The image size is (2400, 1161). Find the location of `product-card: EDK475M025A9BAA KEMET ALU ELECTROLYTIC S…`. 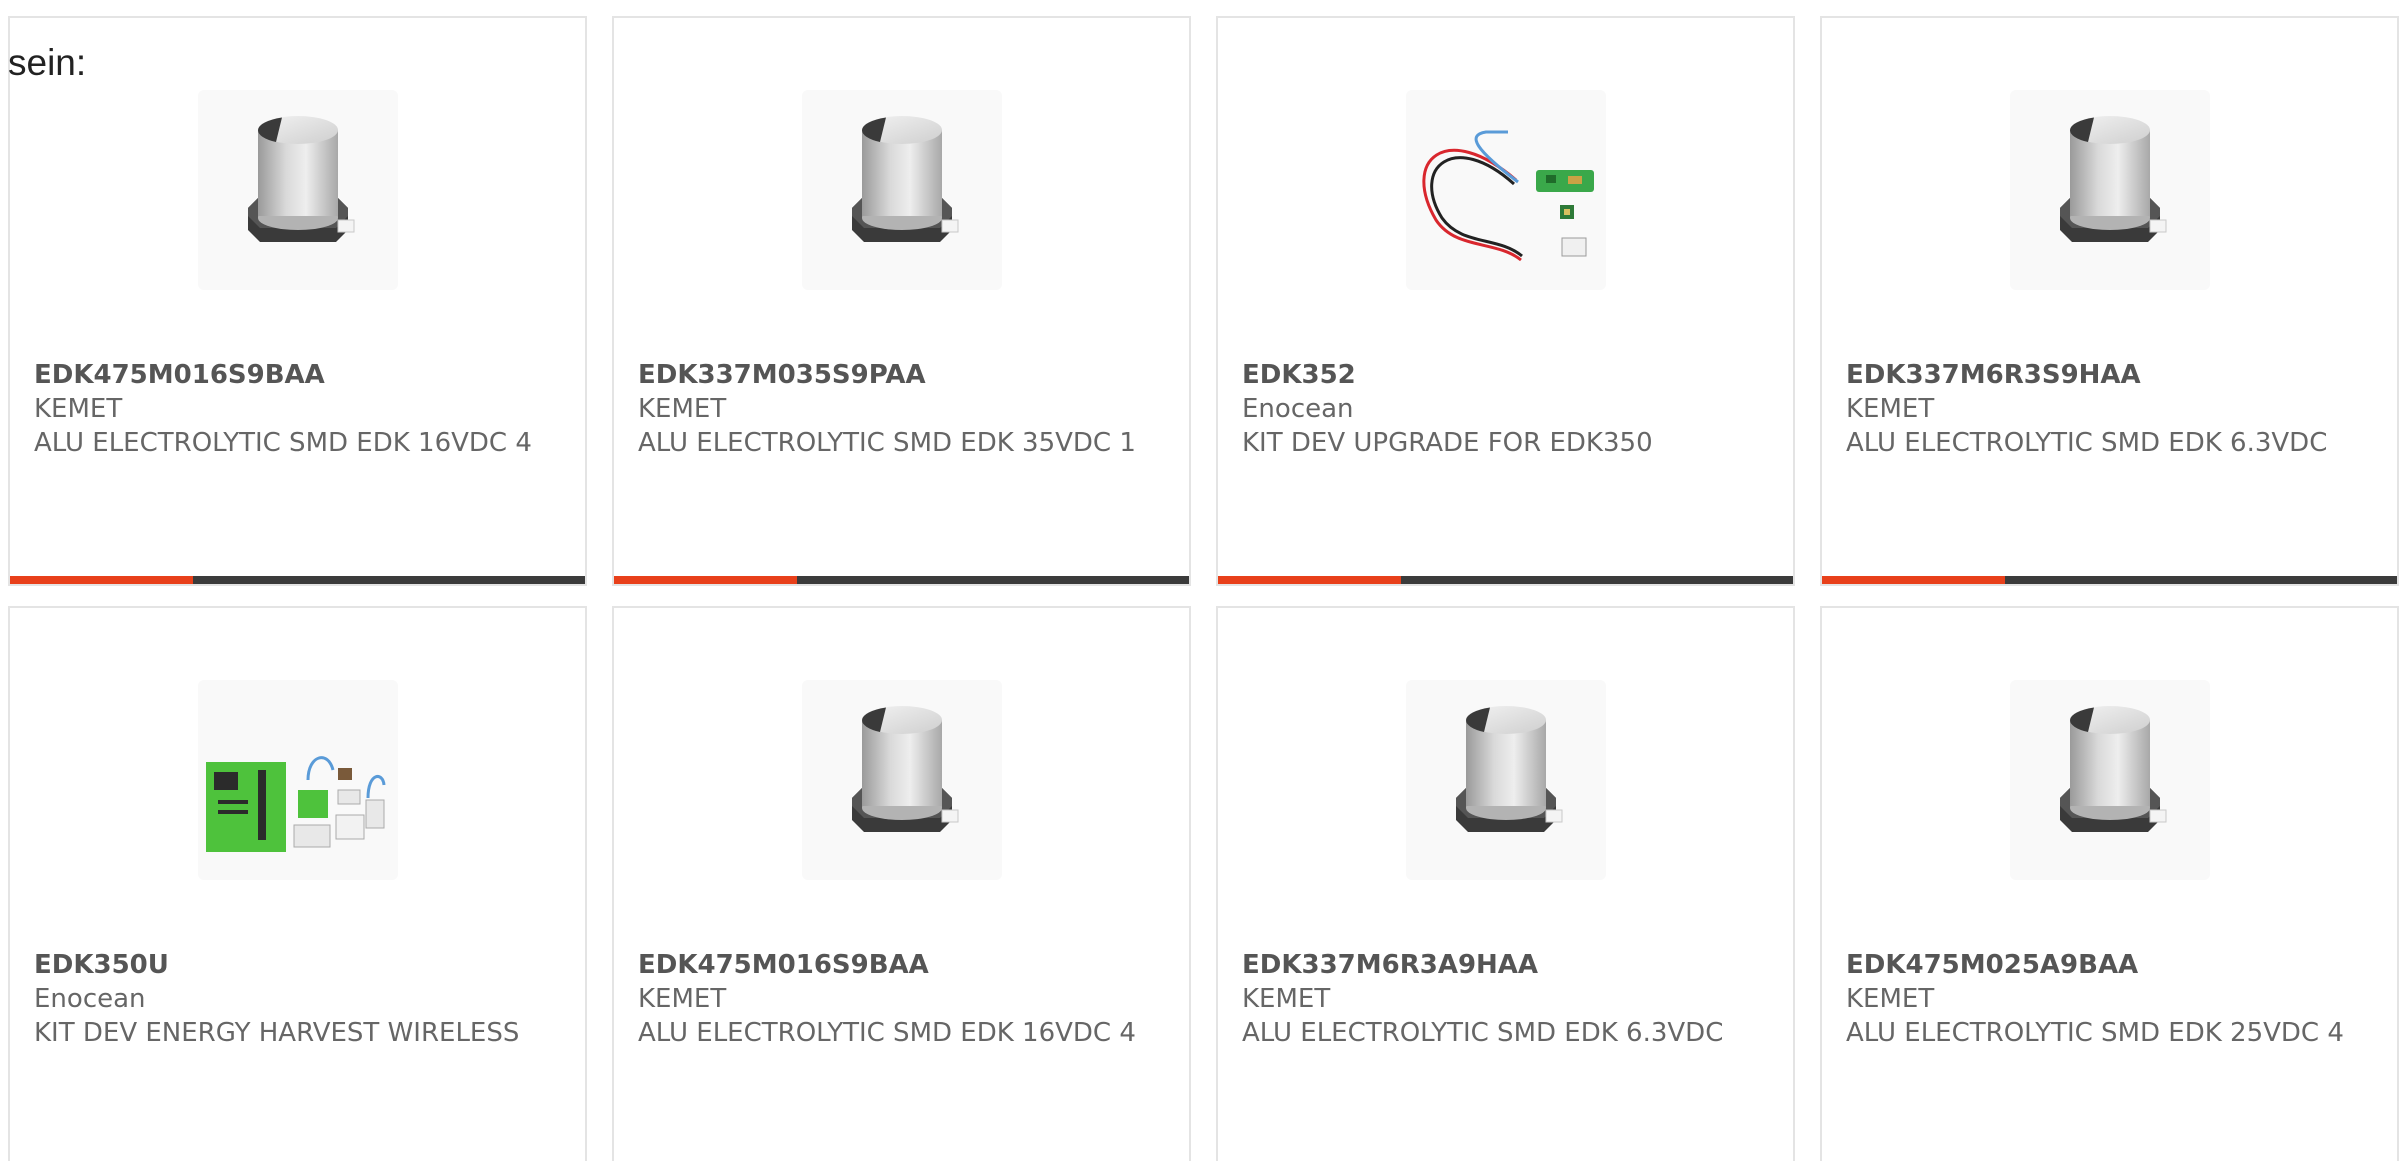

product-card: EDK475M025A9BAA KEMET ALU ELECTROLYTIC S… is located at coordinates (2109, 883).